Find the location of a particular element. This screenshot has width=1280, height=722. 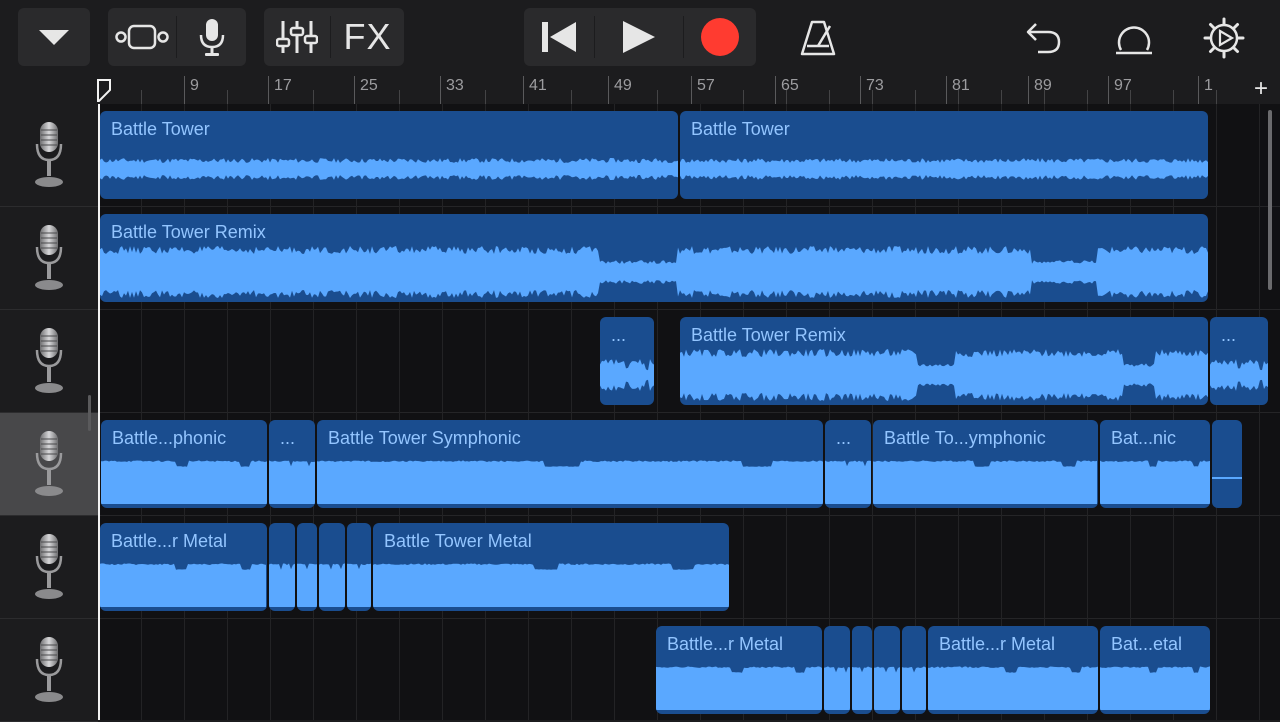

tracks-view-button is located at coordinates (142, 37).